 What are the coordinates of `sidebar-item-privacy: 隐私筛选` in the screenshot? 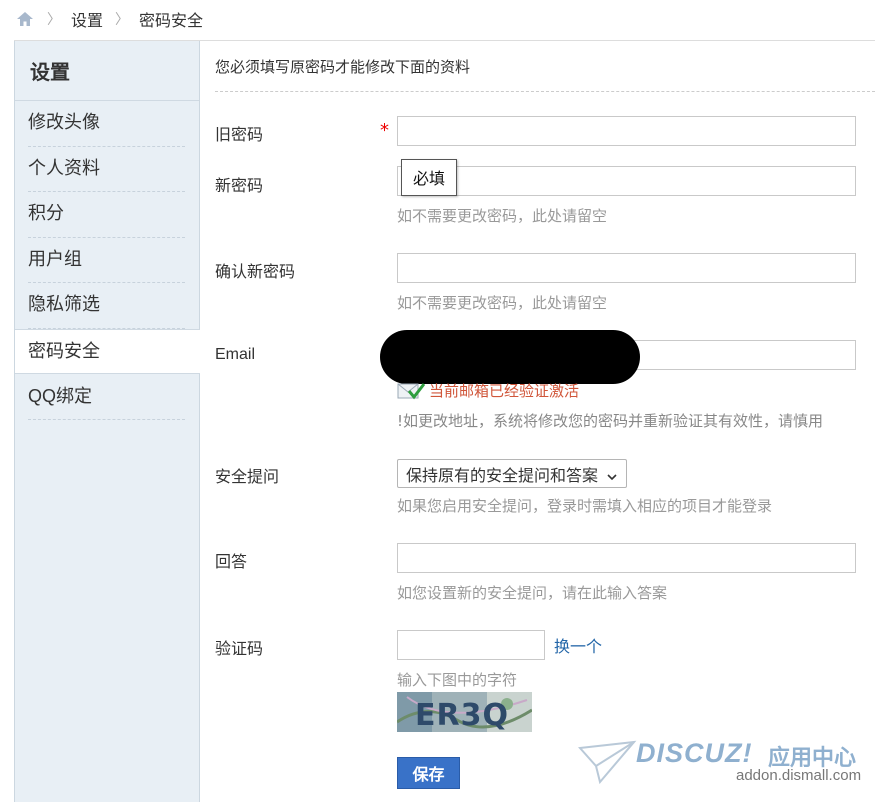 It's located at (107, 306).